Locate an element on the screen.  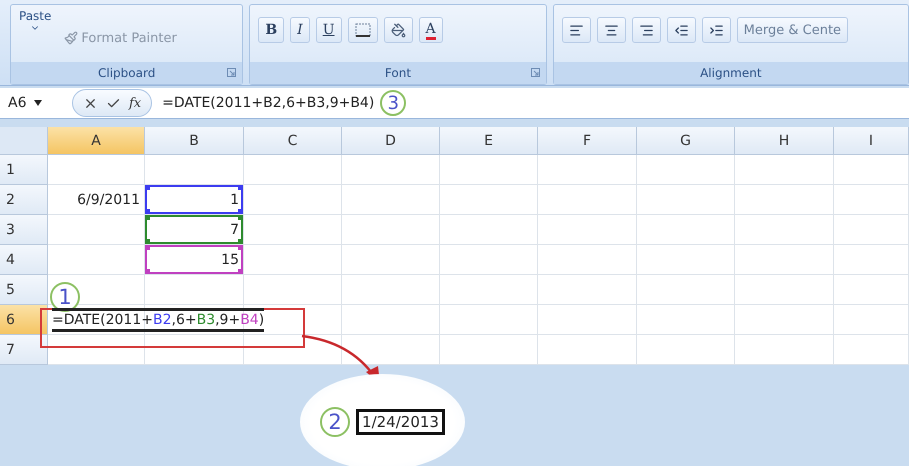
align-center-button is located at coordinates (611, 30).